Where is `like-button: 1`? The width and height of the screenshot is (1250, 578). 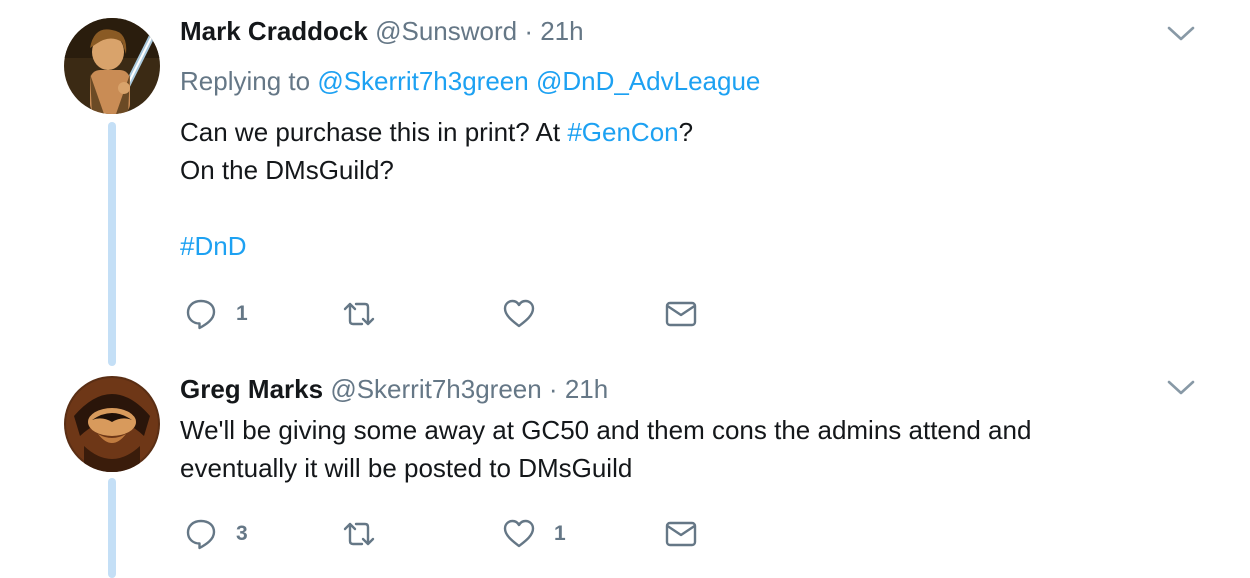 like-button: 1 is located at coordinates (534, 534).